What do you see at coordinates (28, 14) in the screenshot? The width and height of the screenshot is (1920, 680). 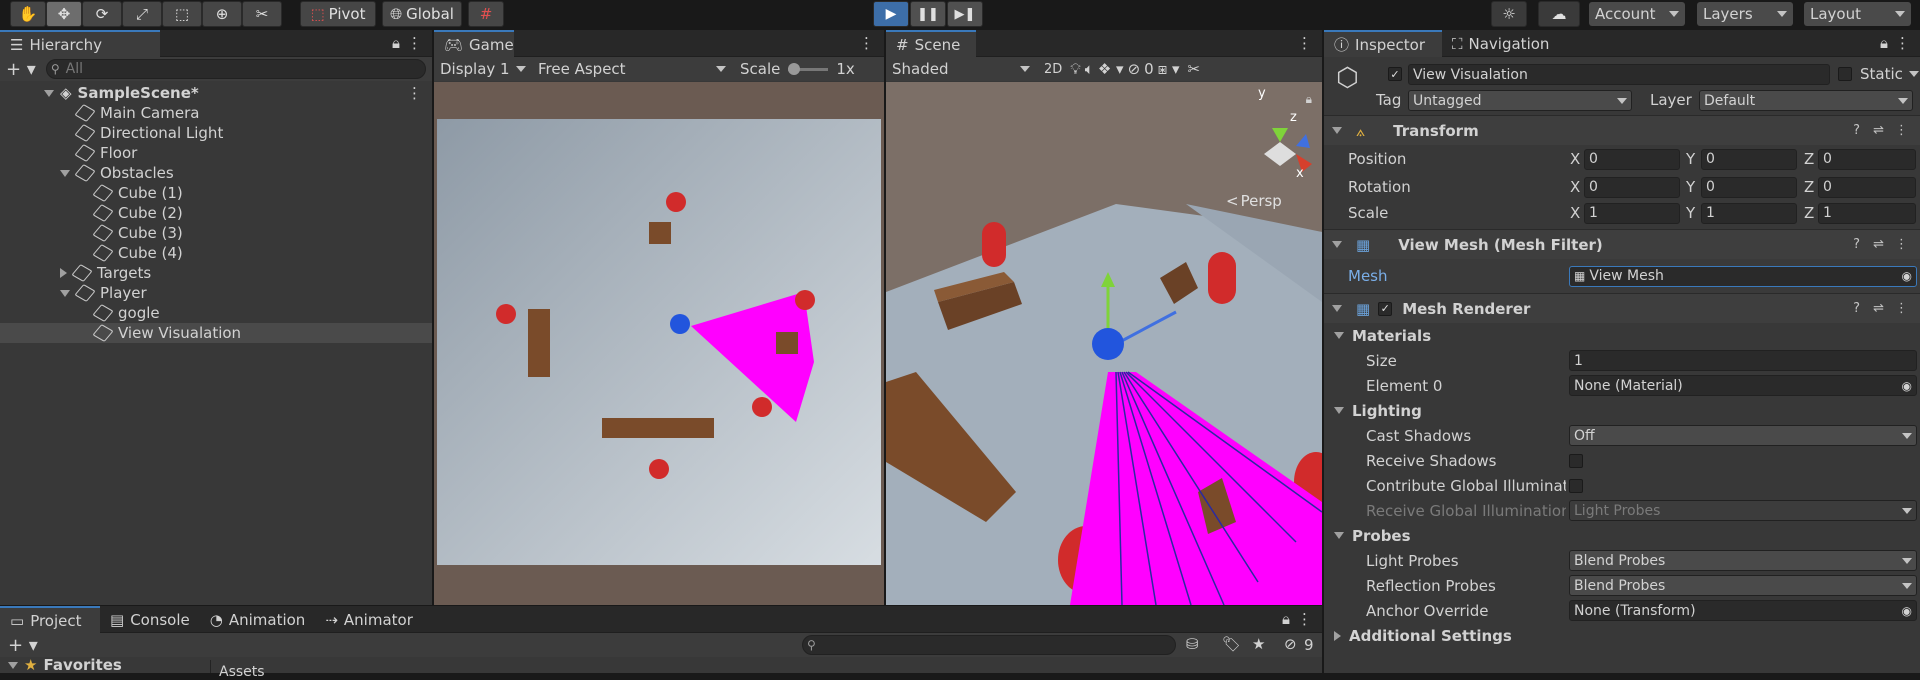 I see `hand-tool-button: ✋` at bounding box center [28, 14].